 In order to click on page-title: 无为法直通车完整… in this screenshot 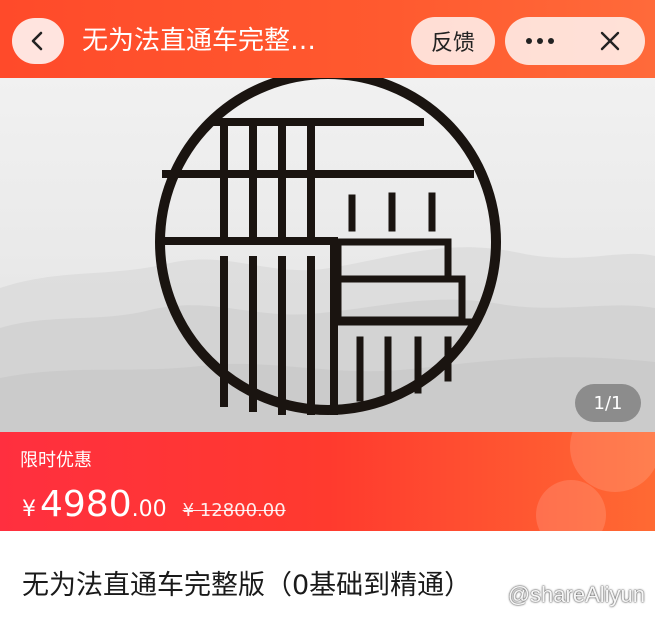, I will do `click(199, 41)`.